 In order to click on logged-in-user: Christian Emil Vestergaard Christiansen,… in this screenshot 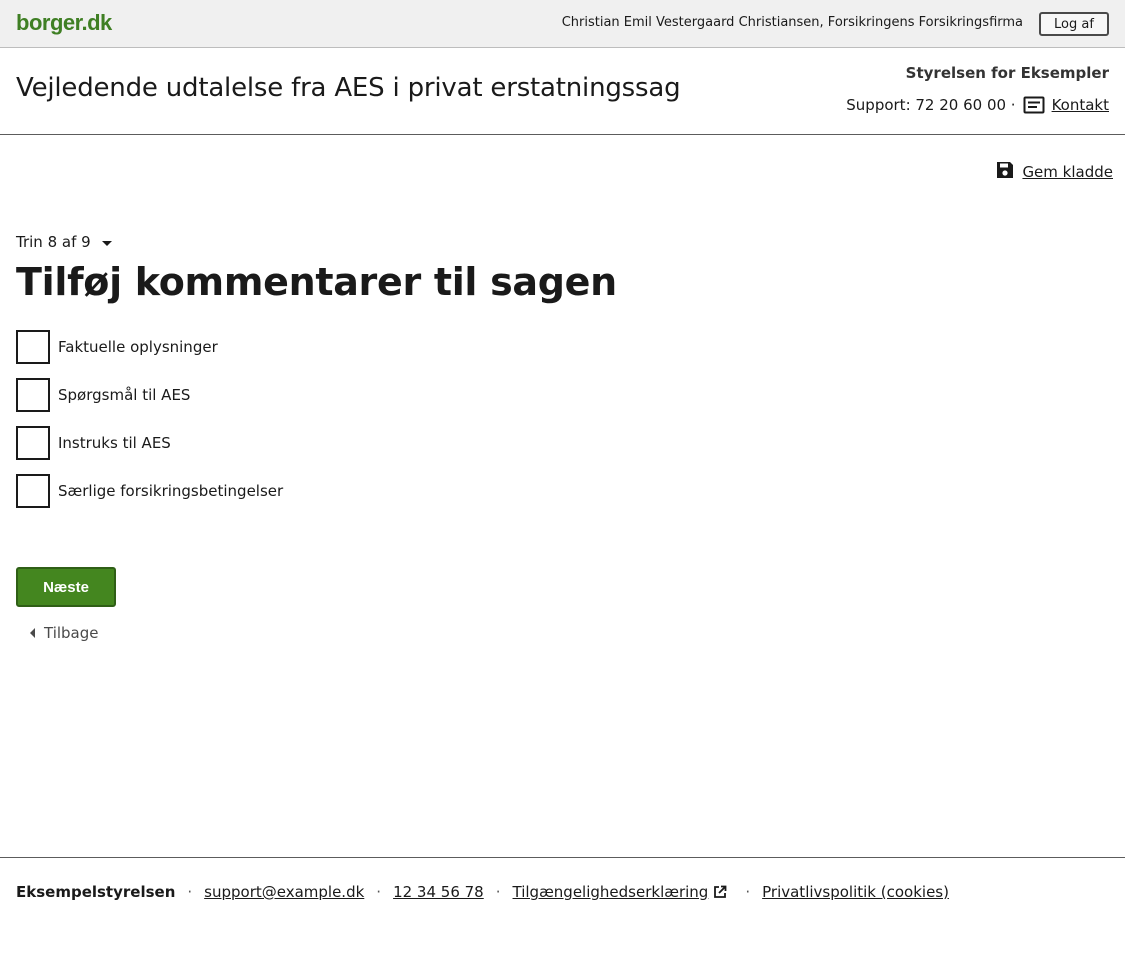, I will do `click(792, 22)`.